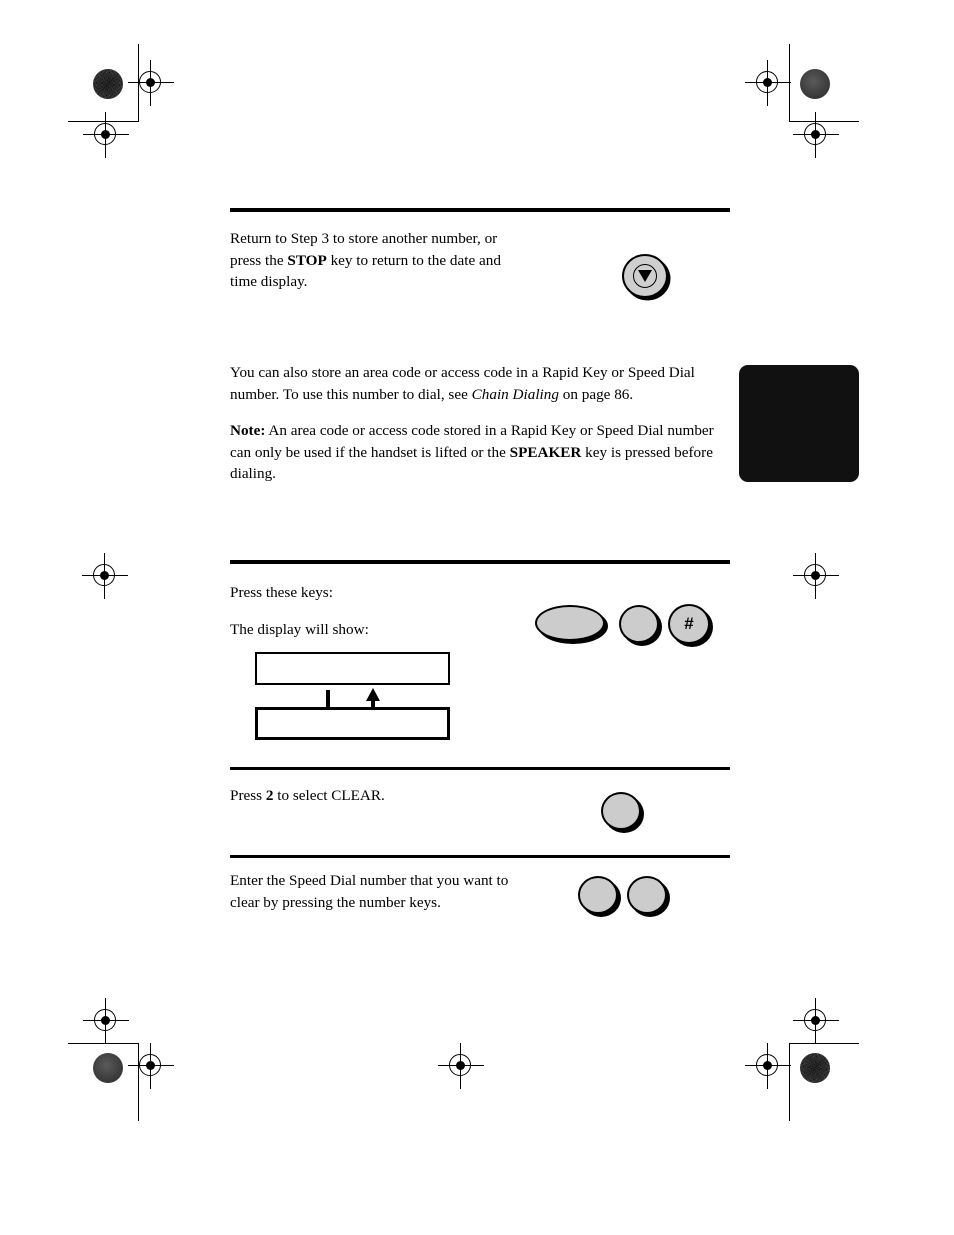 Image resolution: width=954 pixels, height=1235 pixels. What do you see at coordinates (815, 1068) in the screenshot?
I see `density-patch-bottom-right` at bounding box center [815, 1068].